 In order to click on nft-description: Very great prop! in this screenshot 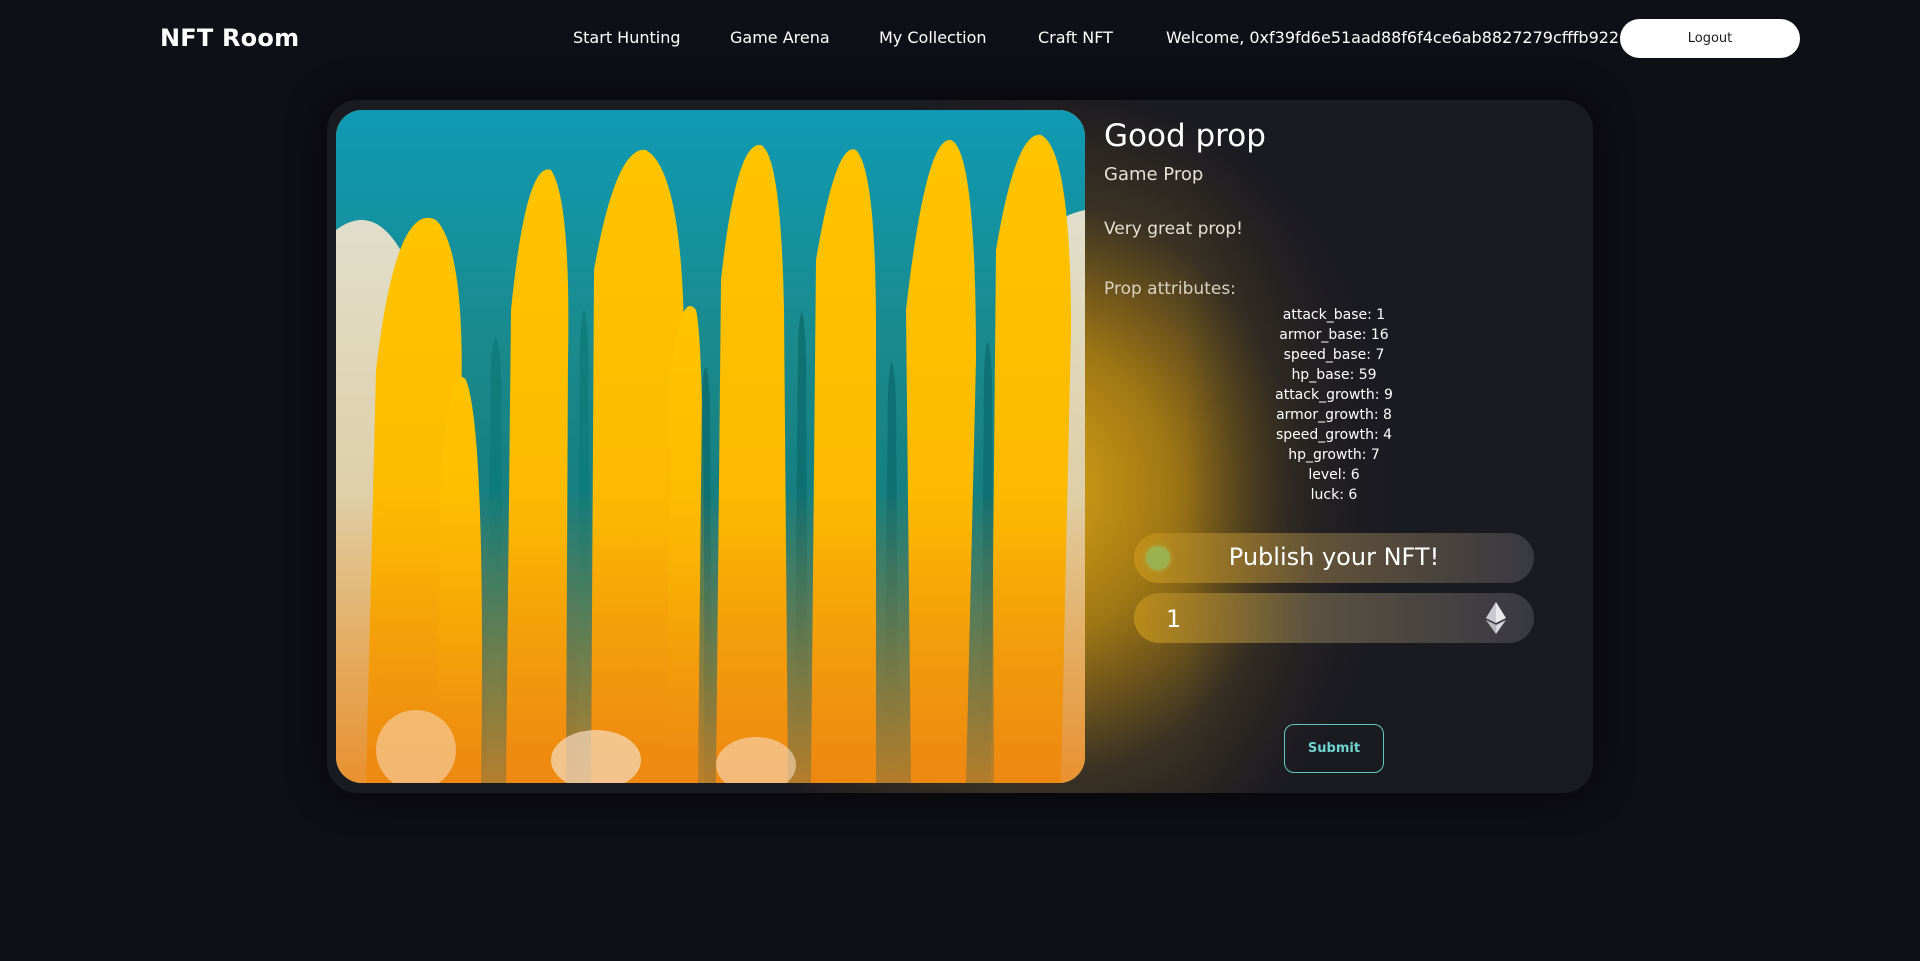, I will do `click(1173, 229)`.